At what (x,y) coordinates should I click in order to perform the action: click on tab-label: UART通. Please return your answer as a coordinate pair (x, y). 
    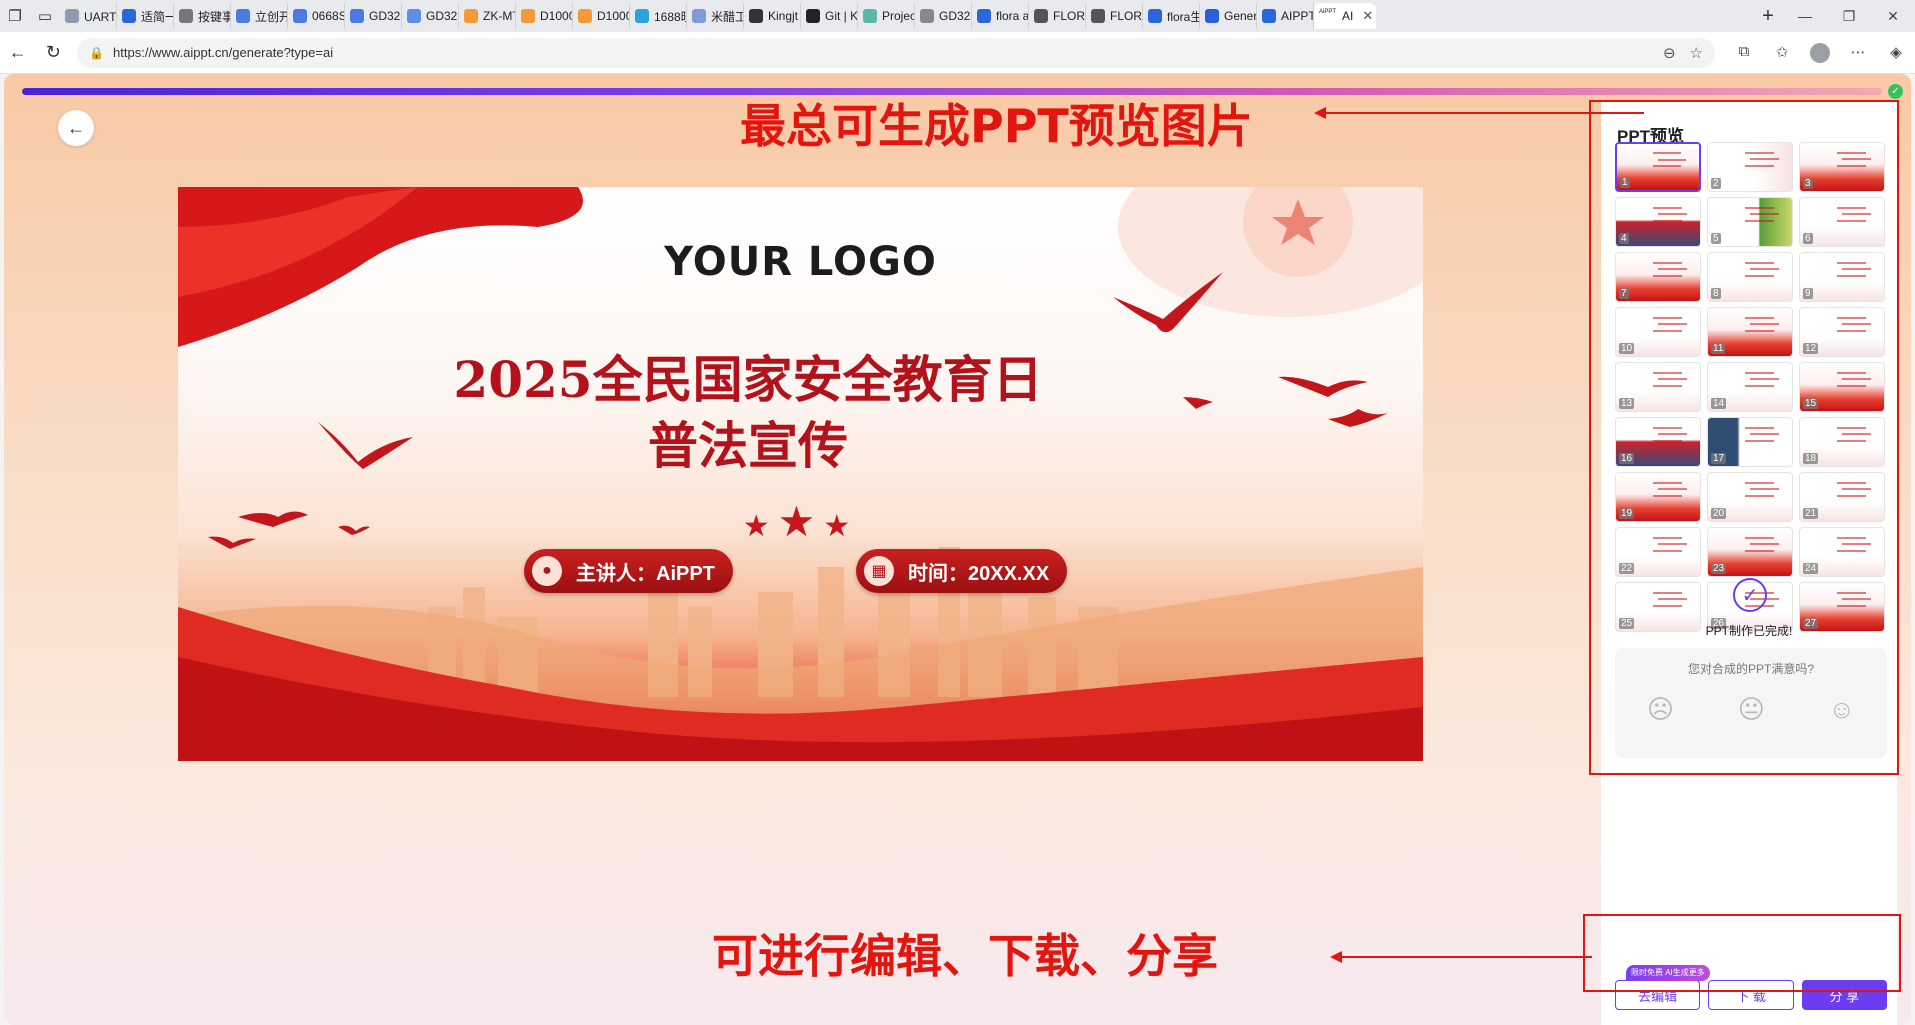
    Looking at the image, I should click on (100, 16).